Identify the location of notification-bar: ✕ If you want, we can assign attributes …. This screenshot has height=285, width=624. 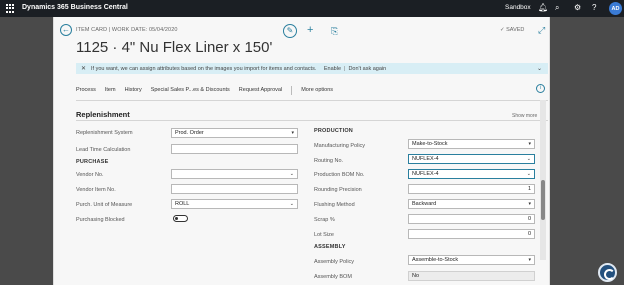
(312, 68).